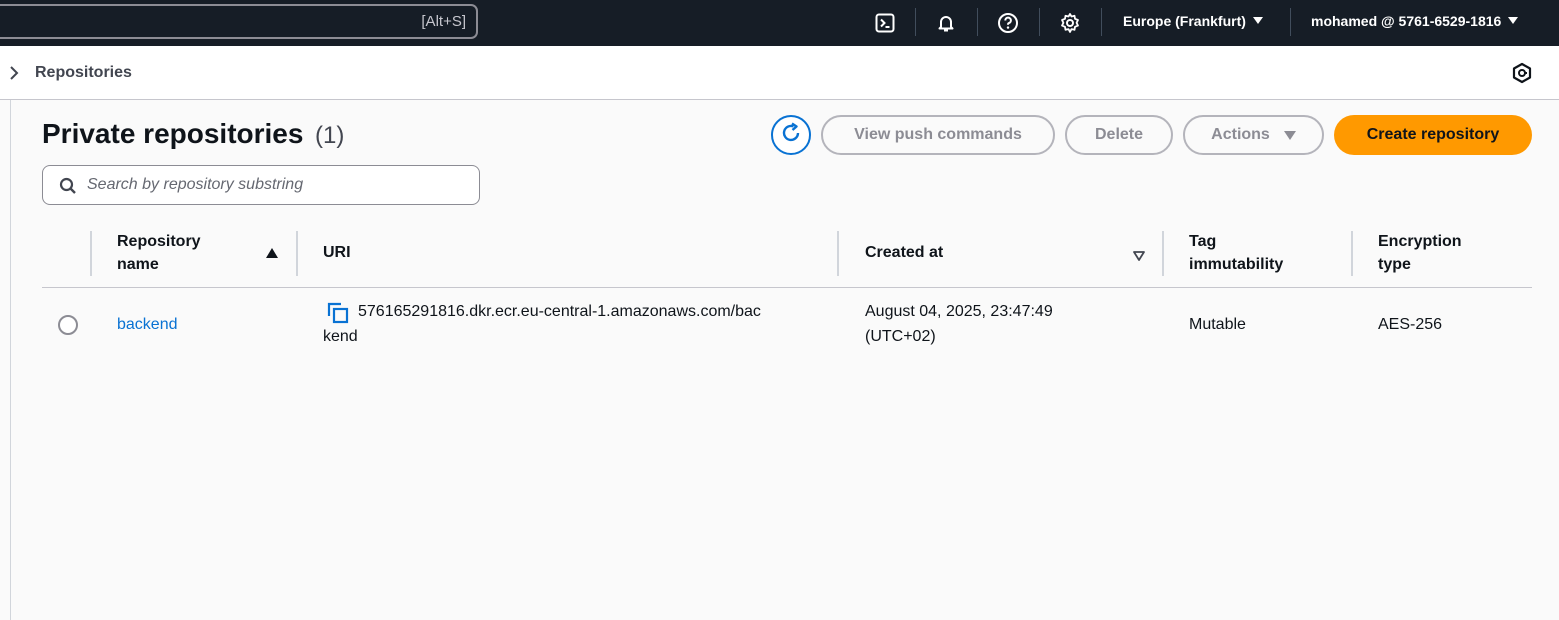 The image size is (1559, 620). Describe the element at coordinates (239, 21) in the screenshot. I see `global-search-input: [Alt+S]` at that location.